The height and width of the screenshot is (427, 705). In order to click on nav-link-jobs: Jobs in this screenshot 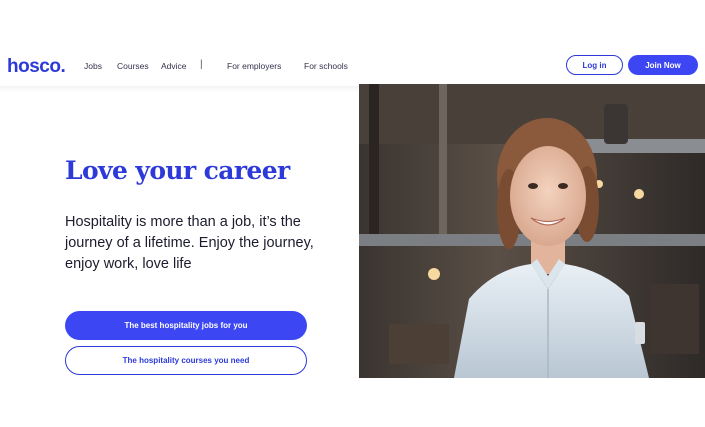, I will do `click(93, 66)`.